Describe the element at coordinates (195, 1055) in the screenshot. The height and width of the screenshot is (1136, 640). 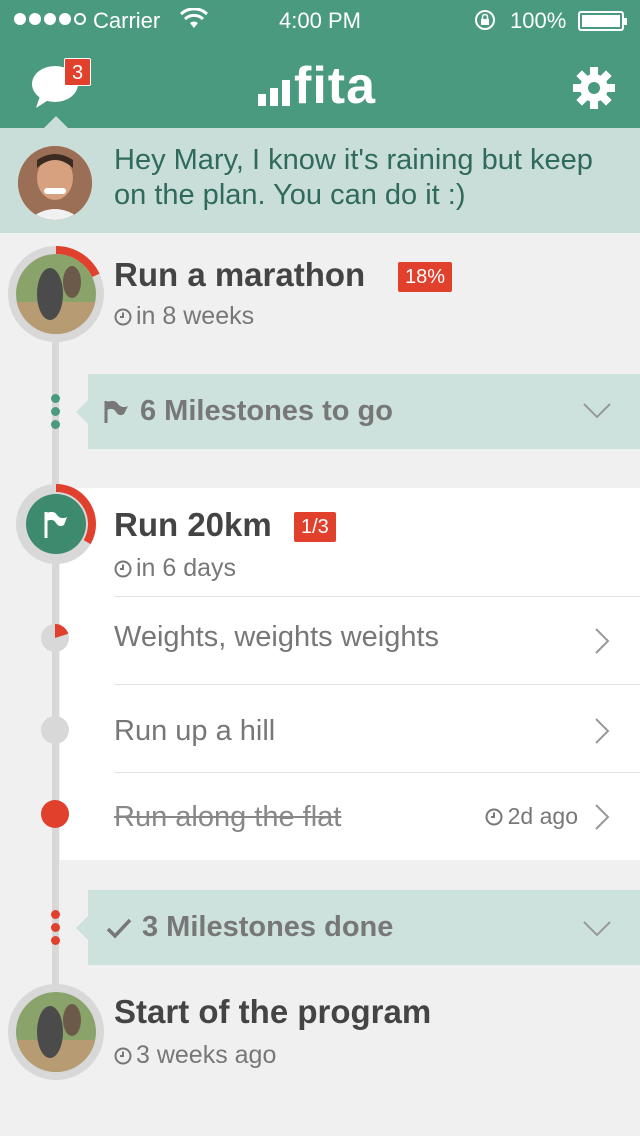
I see `start-when: 3 weeks ago` at that location.